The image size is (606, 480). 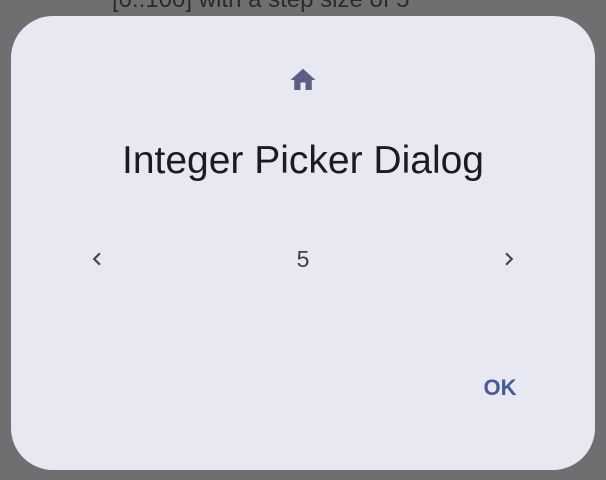 What do you see at coordinates (303, 80) in the screenshot?
I see `home-icon` at bounding box center [303, 80].